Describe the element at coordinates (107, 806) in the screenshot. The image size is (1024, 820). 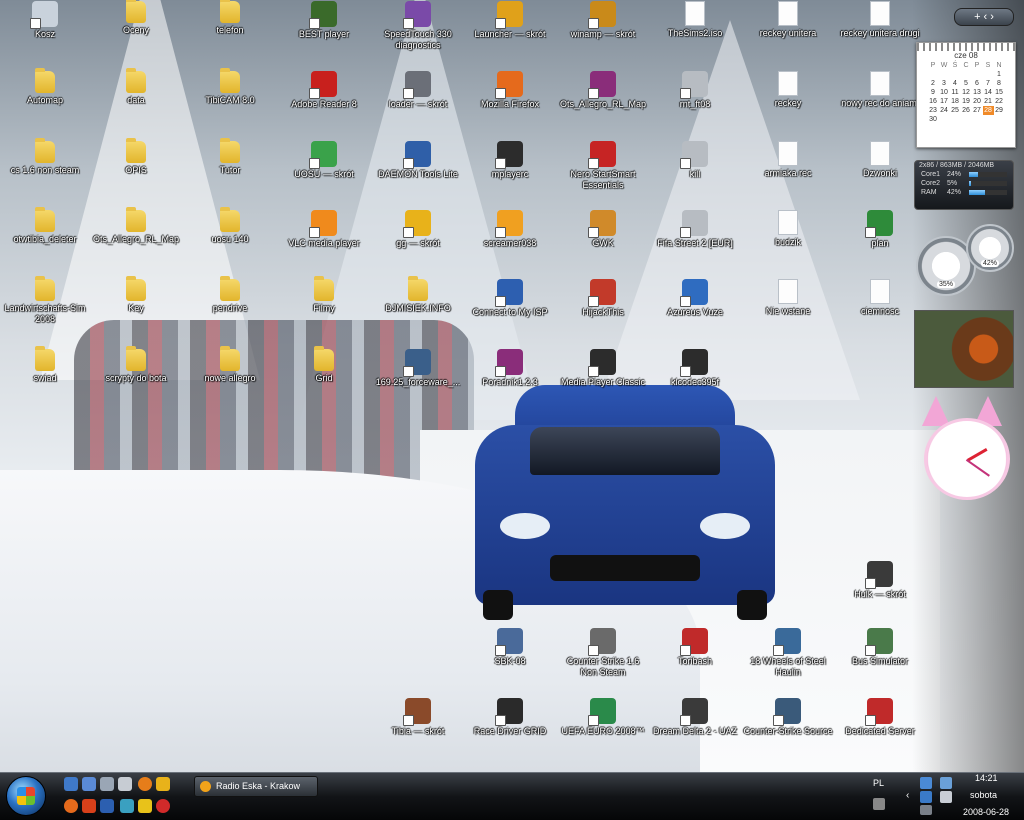
I see `quicklaunch-folder-icon` at that location.